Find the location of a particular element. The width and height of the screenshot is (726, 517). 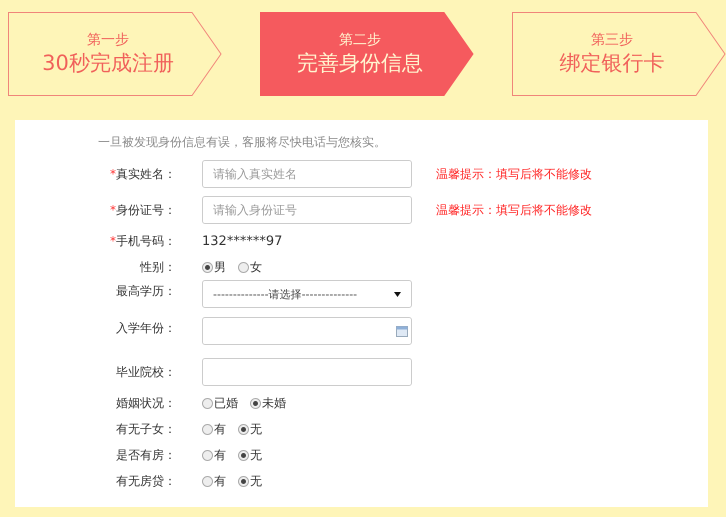

radio-label: 女 is located at coordinates (256, 267).